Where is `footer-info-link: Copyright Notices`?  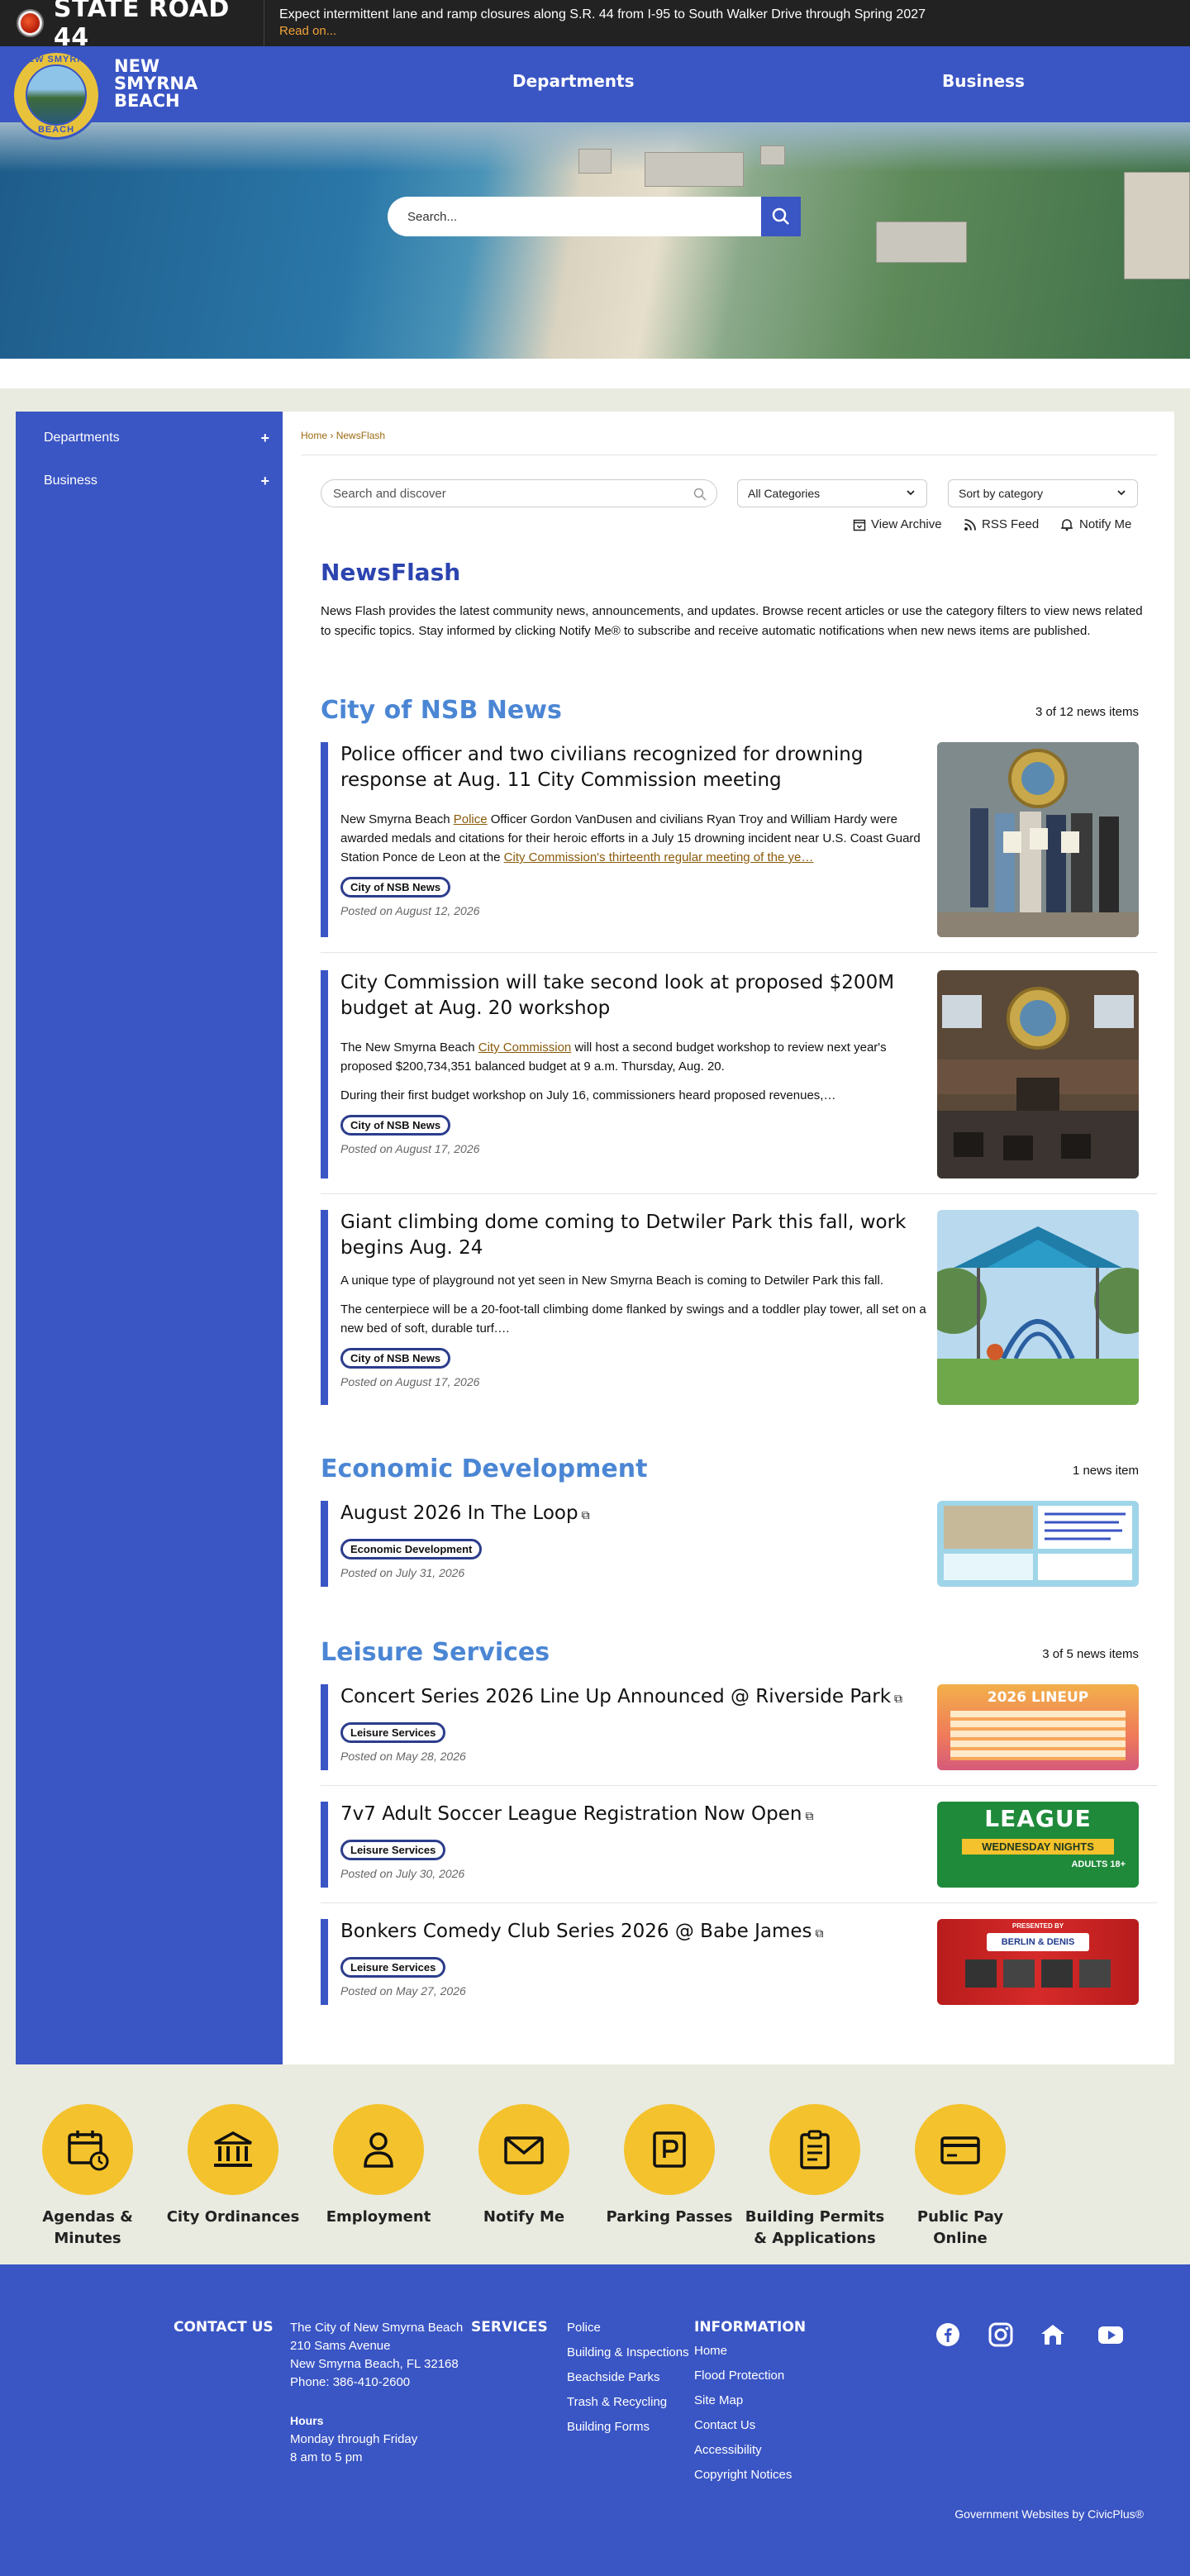
footer-info-link: Copyright Notices is located at coordinates (743, 2475).